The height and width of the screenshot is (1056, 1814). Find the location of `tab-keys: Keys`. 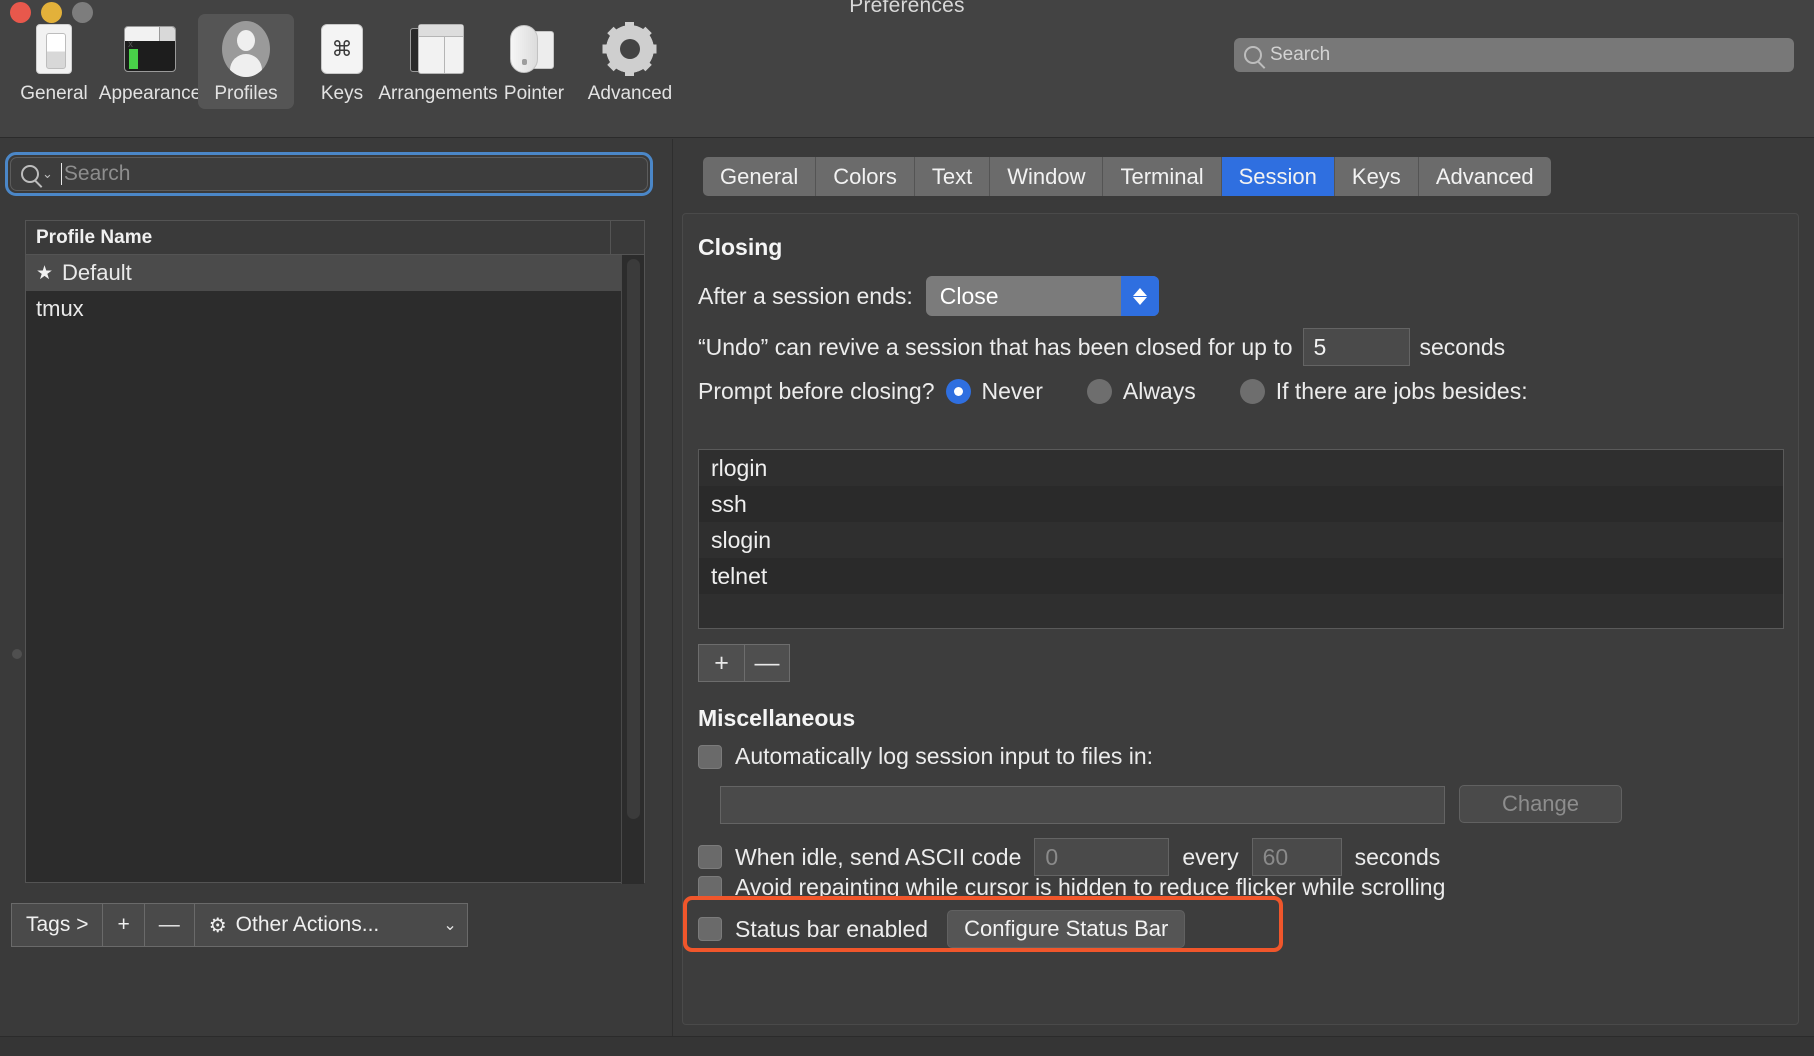

tab-keys: Keys is located at coordinates (1376, 176).